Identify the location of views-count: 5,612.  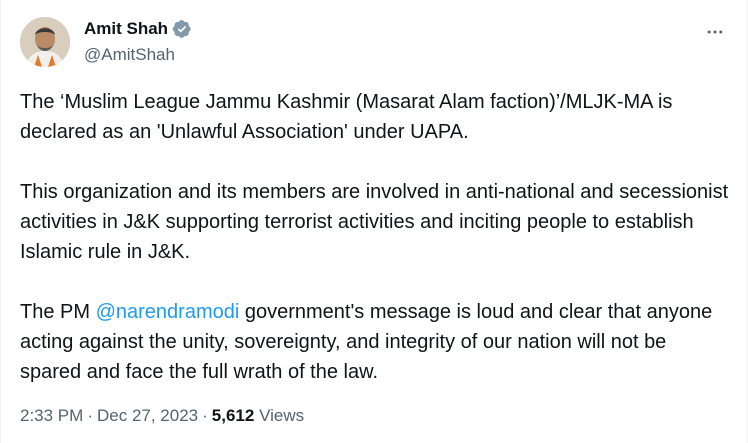
(233, 415).